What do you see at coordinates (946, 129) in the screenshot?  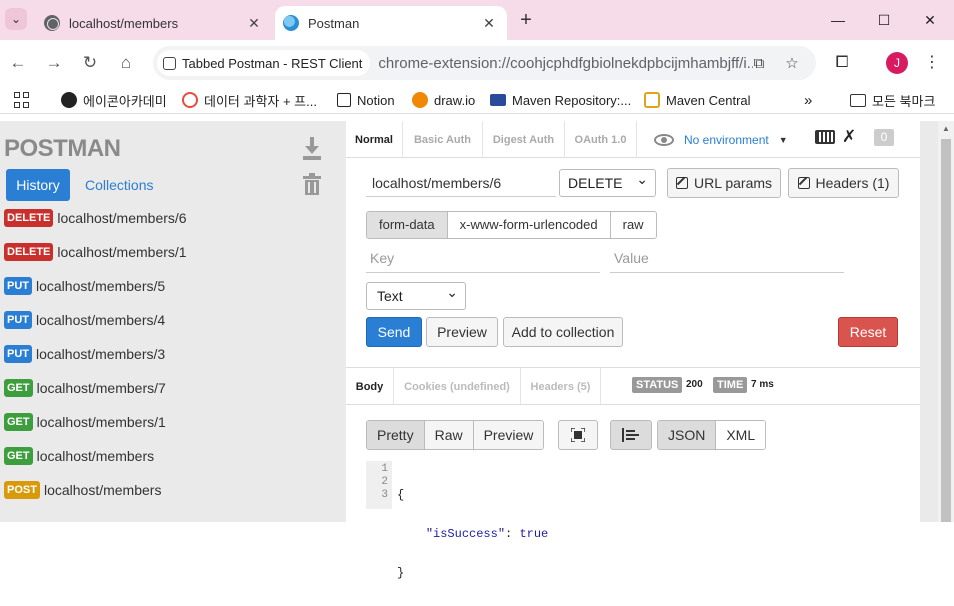 I see `scroll-up-arrow-icon: ▲` at bounding box center [946, 129].